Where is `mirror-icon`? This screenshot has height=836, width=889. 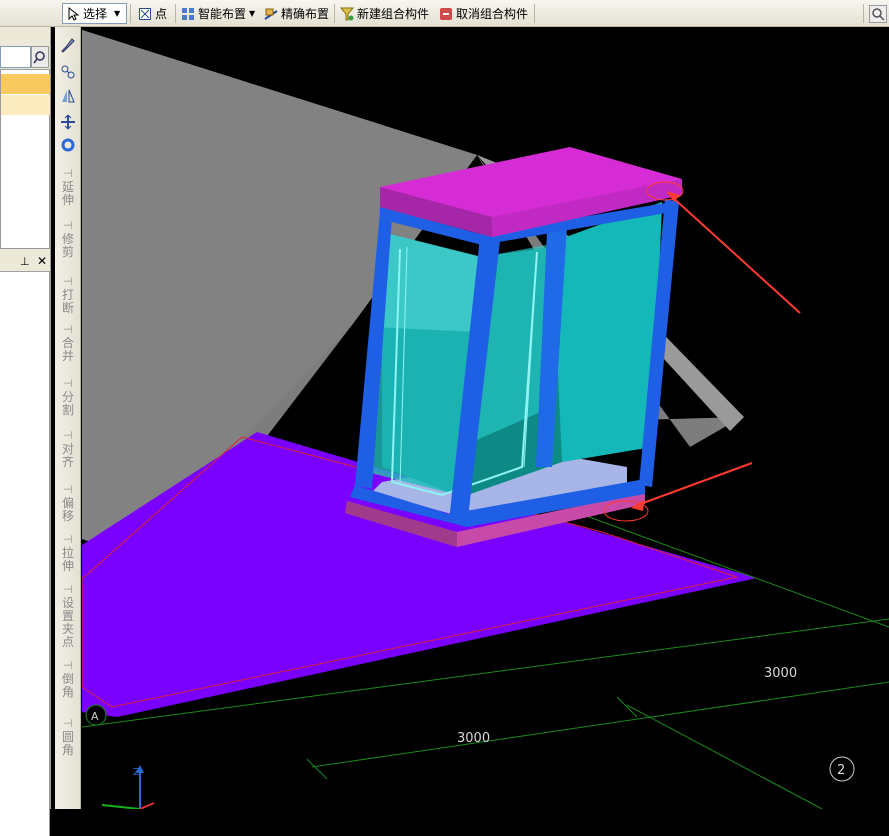
mirror-icon is located at coordinates (68, 96).